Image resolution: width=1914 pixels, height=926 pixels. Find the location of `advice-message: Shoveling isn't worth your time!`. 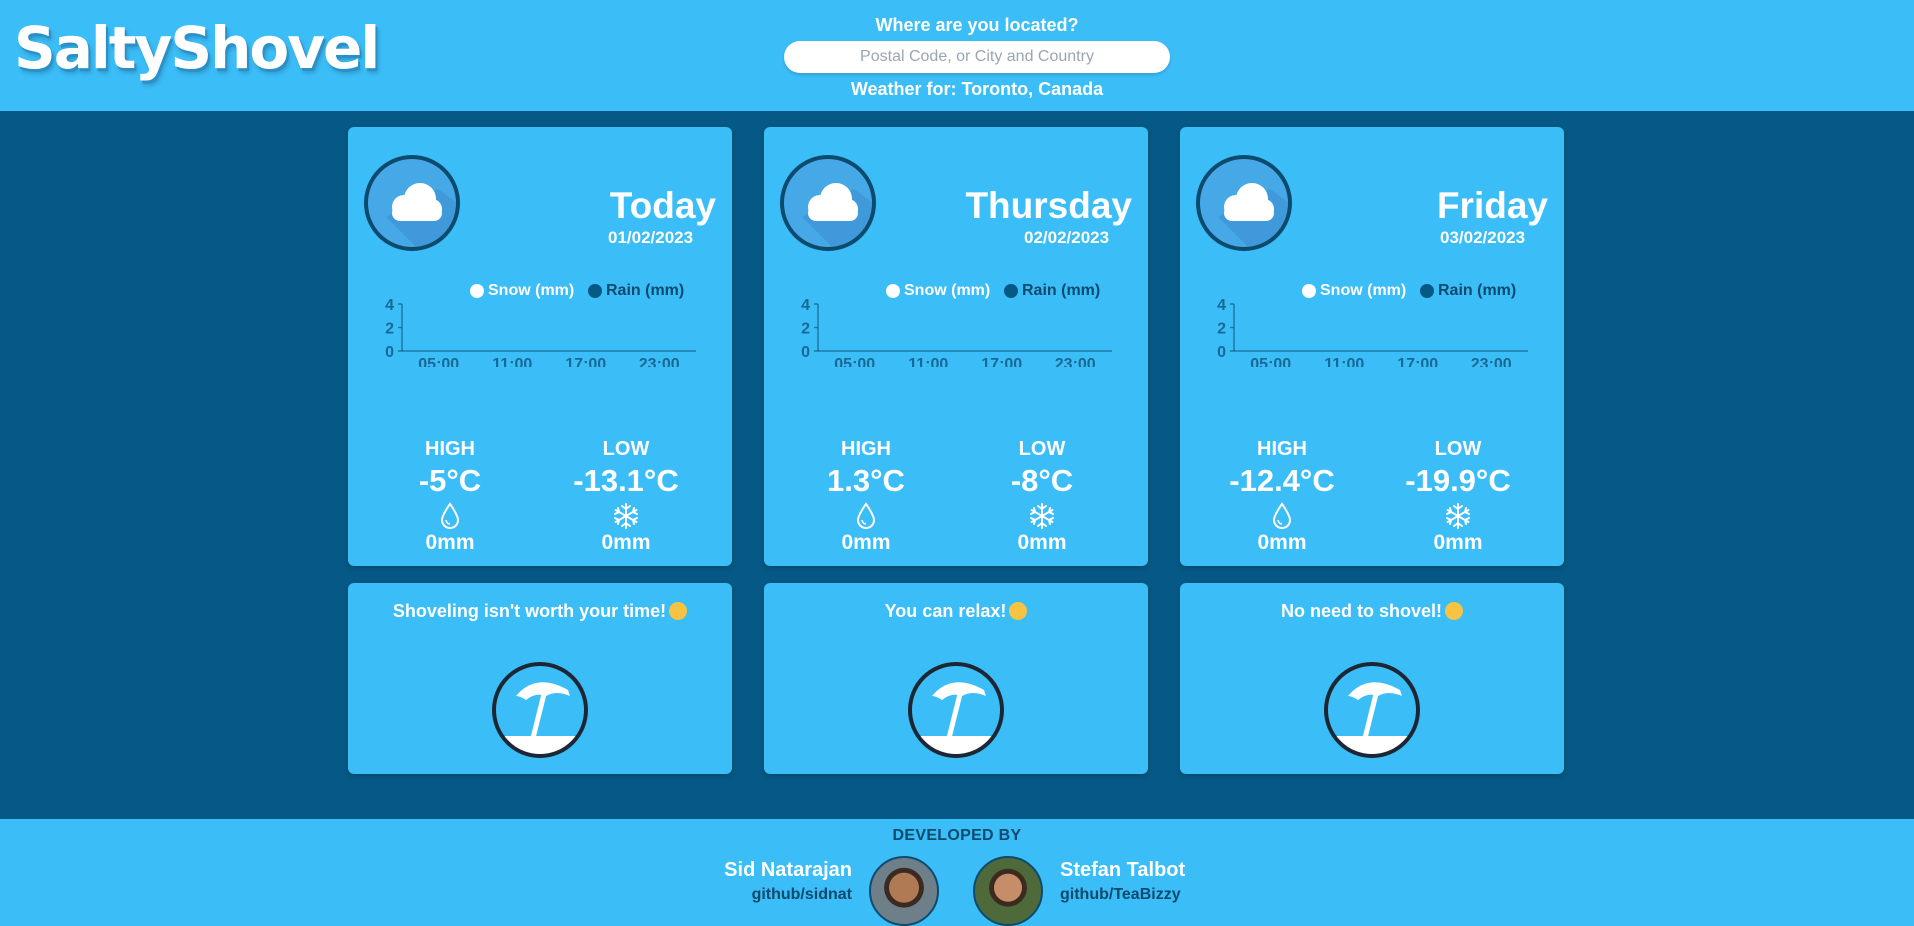

advice-message: Shoveling isn't worth your time! is located at coordinates (540, 611).